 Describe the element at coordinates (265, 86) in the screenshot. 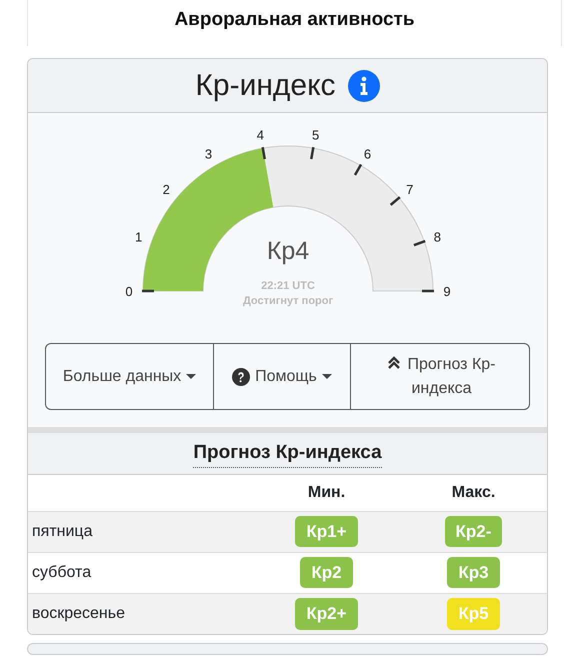

I see `card-title: Кр-индекс` at that location.